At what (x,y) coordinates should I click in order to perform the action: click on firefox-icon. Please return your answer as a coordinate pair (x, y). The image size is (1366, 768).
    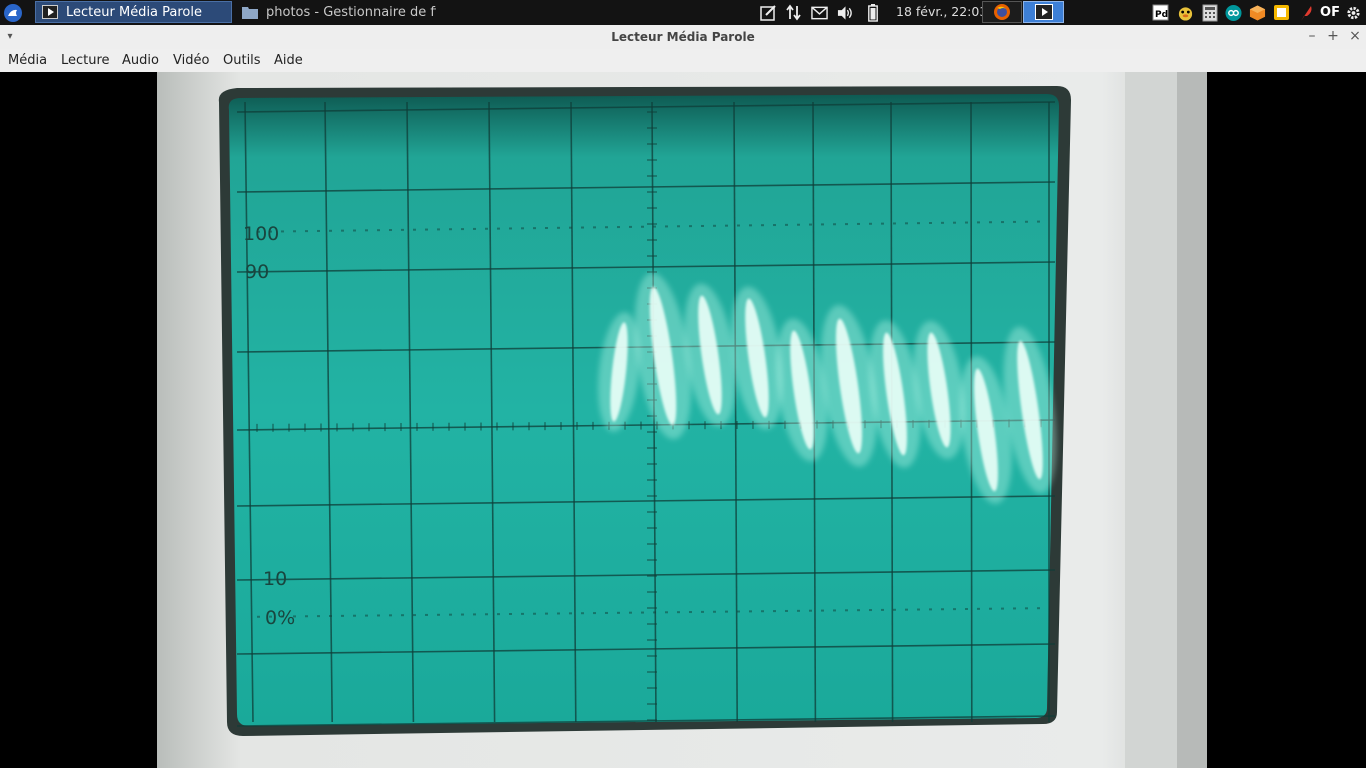
    Looking at the image, I should click on (1002, 12).